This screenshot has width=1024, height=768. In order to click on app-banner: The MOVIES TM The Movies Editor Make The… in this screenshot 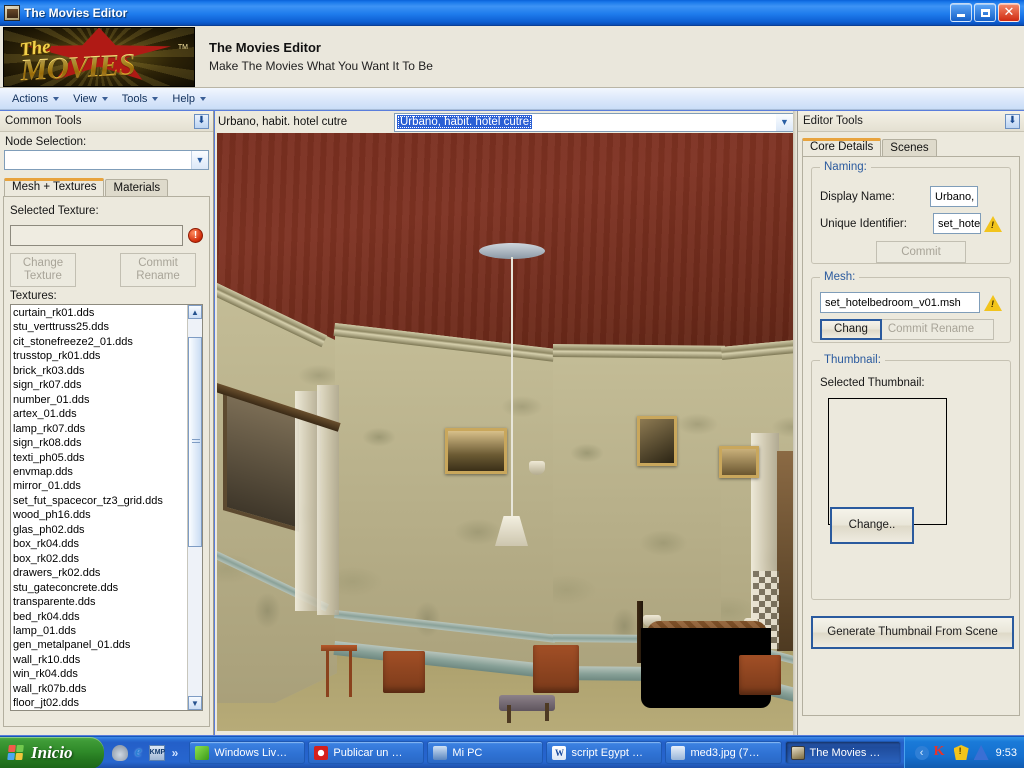, I will do `click(512, 57)`.